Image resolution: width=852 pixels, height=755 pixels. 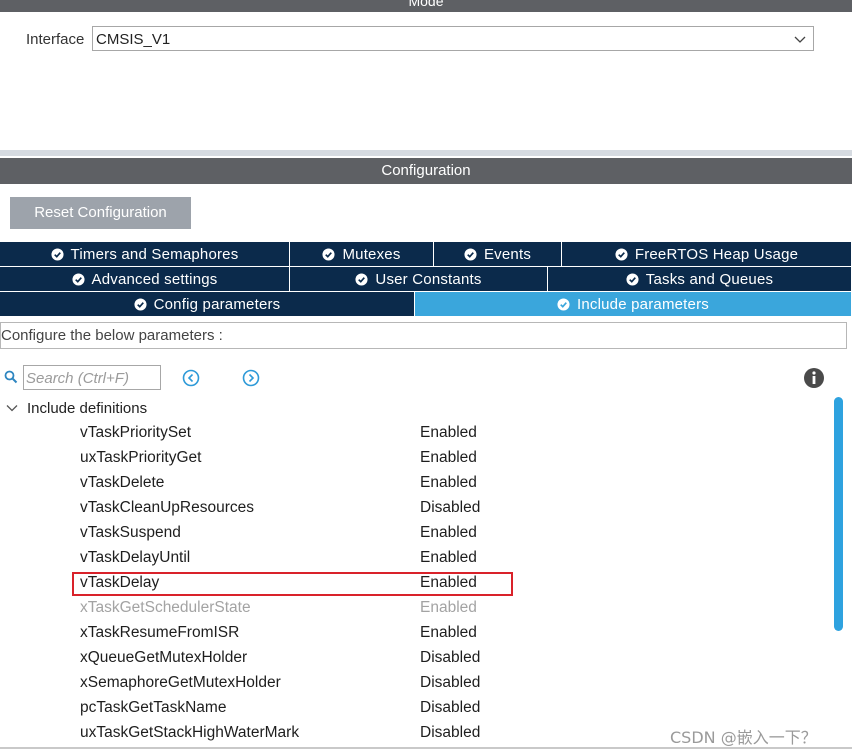 I want to click on arrow-right-circle-icon, so click(x=251, y=378).